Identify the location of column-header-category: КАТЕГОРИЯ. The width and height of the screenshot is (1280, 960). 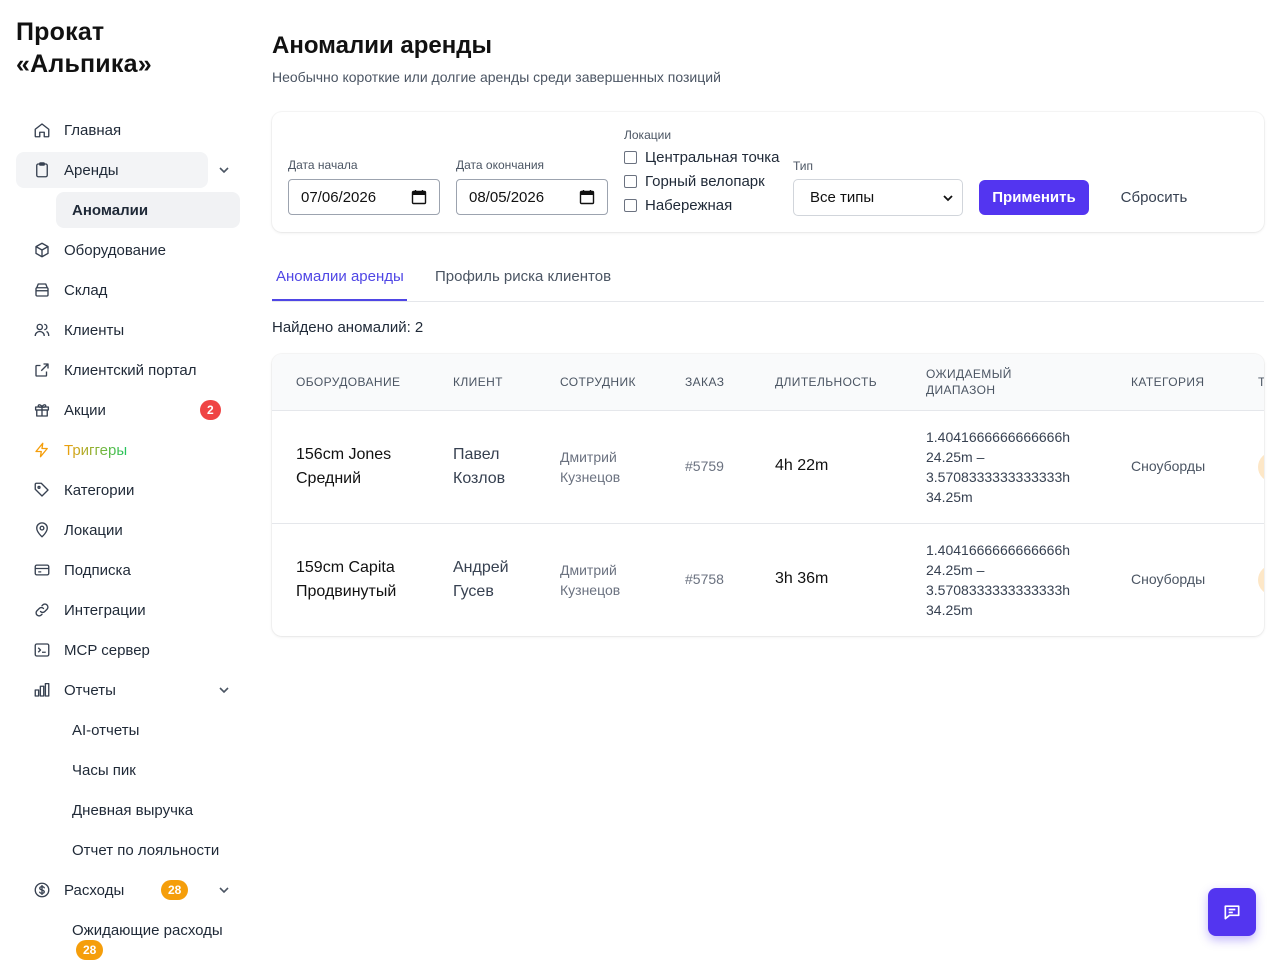
(1167, 382).